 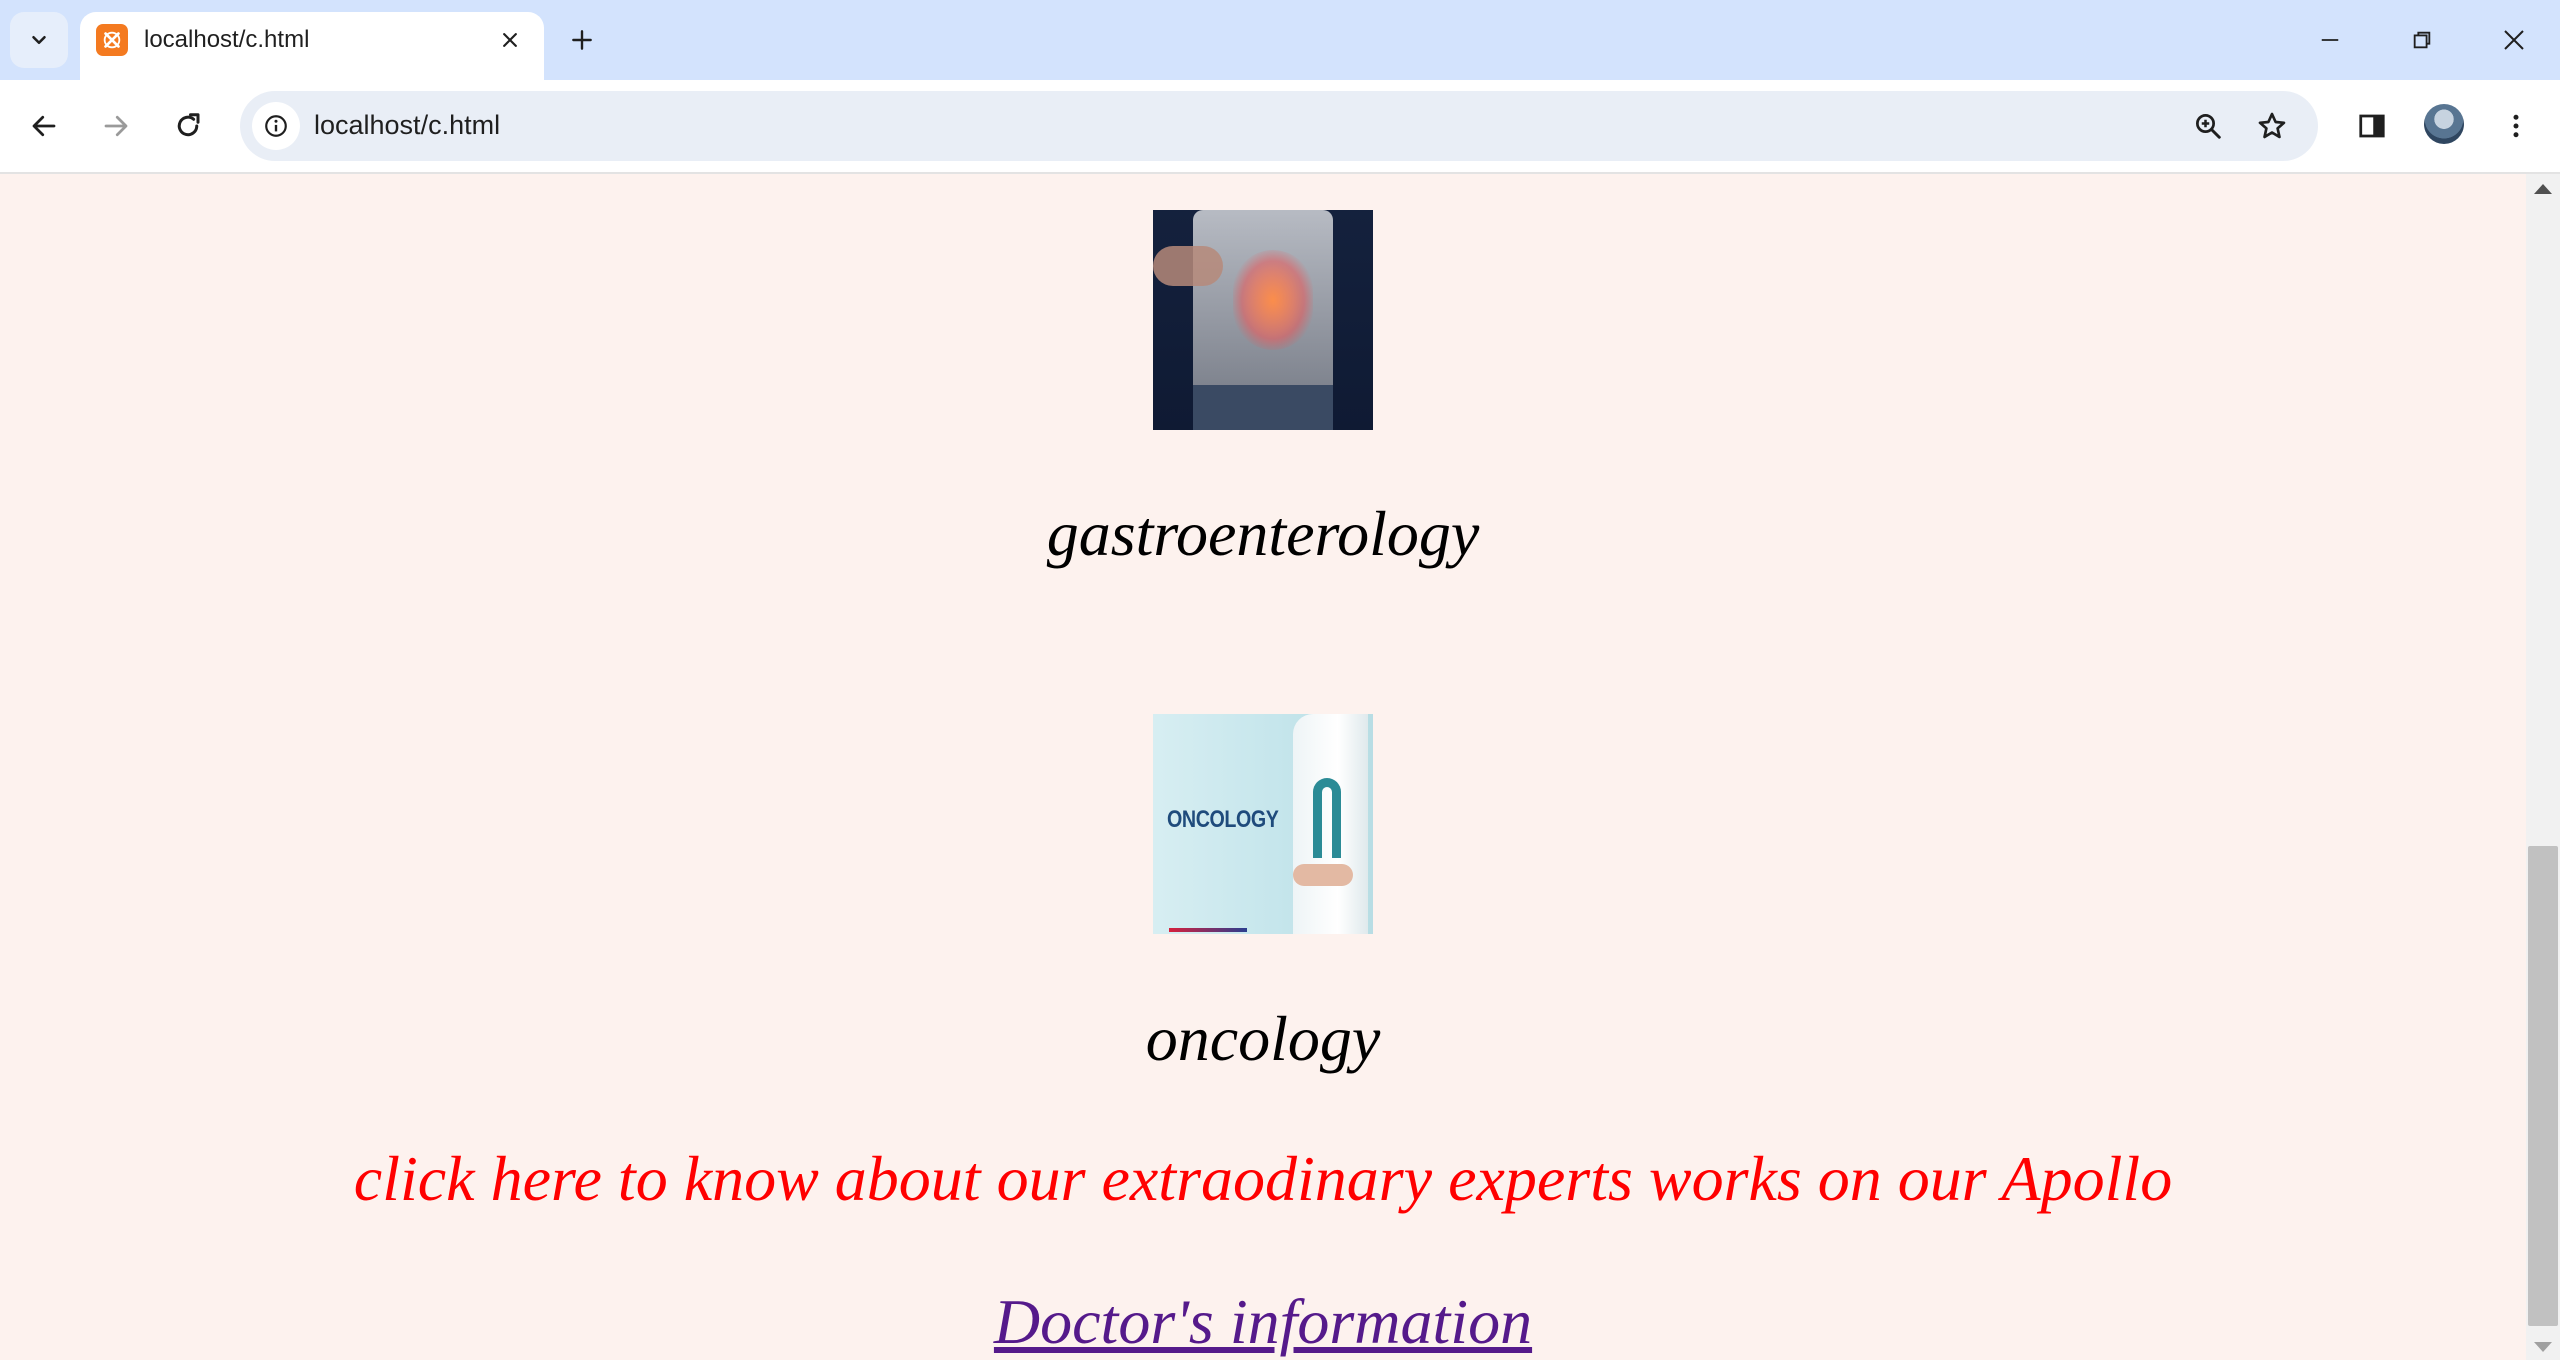 I want to click on profile-avatar, so click(x=2444, y=124).